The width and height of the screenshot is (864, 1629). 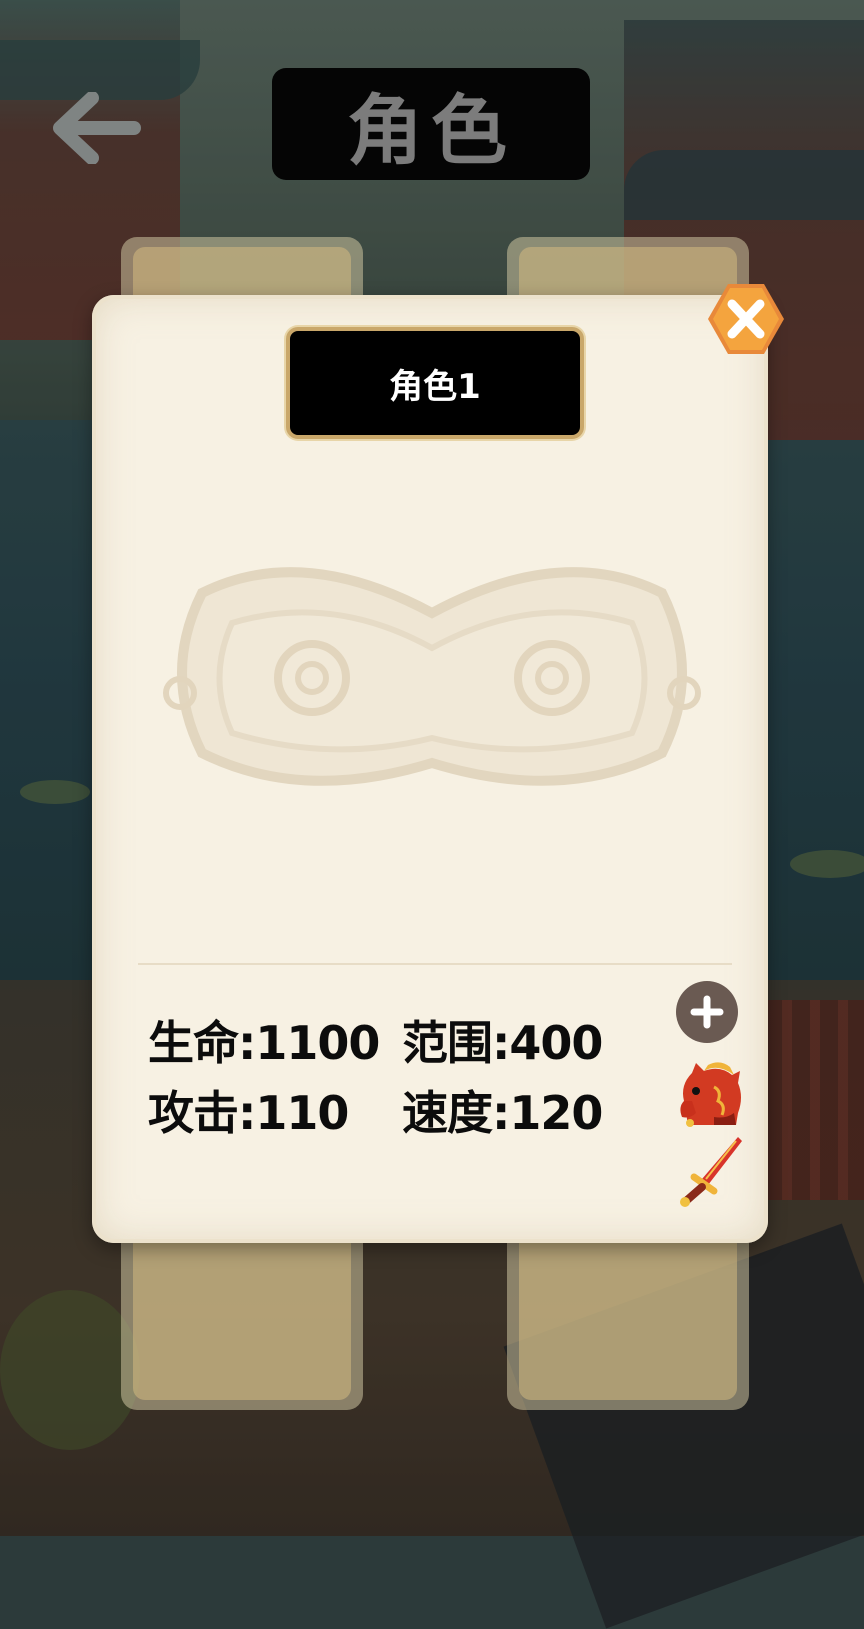 I want to click on character-name-plate: 角色1, so click(x=435, y=383).